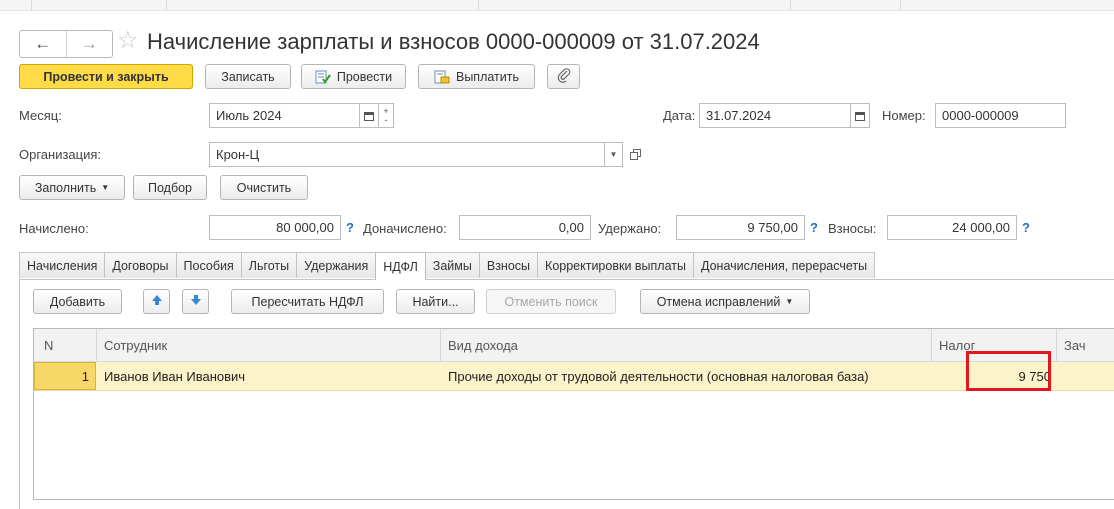 This screenshot has height=509, width=1114. What do you see at coordinates (64, 345) in the screenshot?
I see `column-header-n: N` at bounding box center [64, 345].